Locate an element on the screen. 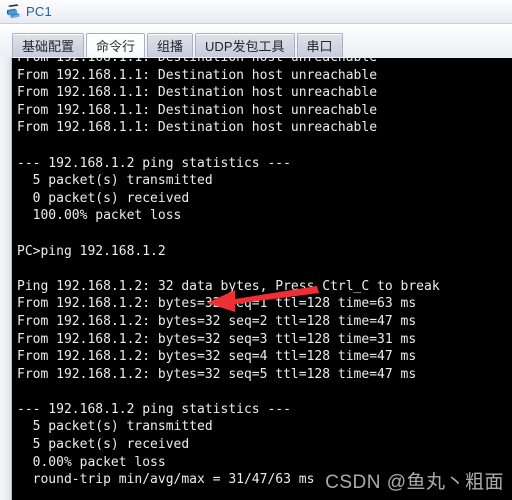 This screenshot has height=500, width=512. terminal-line: round-trip min/avg/max = 31/47/63 ms is located at coordinates (166, 480).